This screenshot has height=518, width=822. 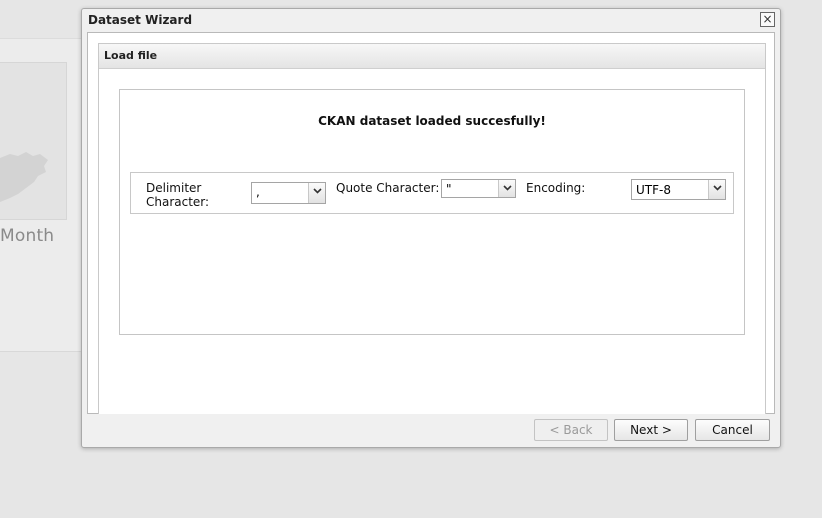 What do you see at coordinates (258, 192) in the screenshot?
I see `delimiter-value: ,` at bounding box center [258, 192].